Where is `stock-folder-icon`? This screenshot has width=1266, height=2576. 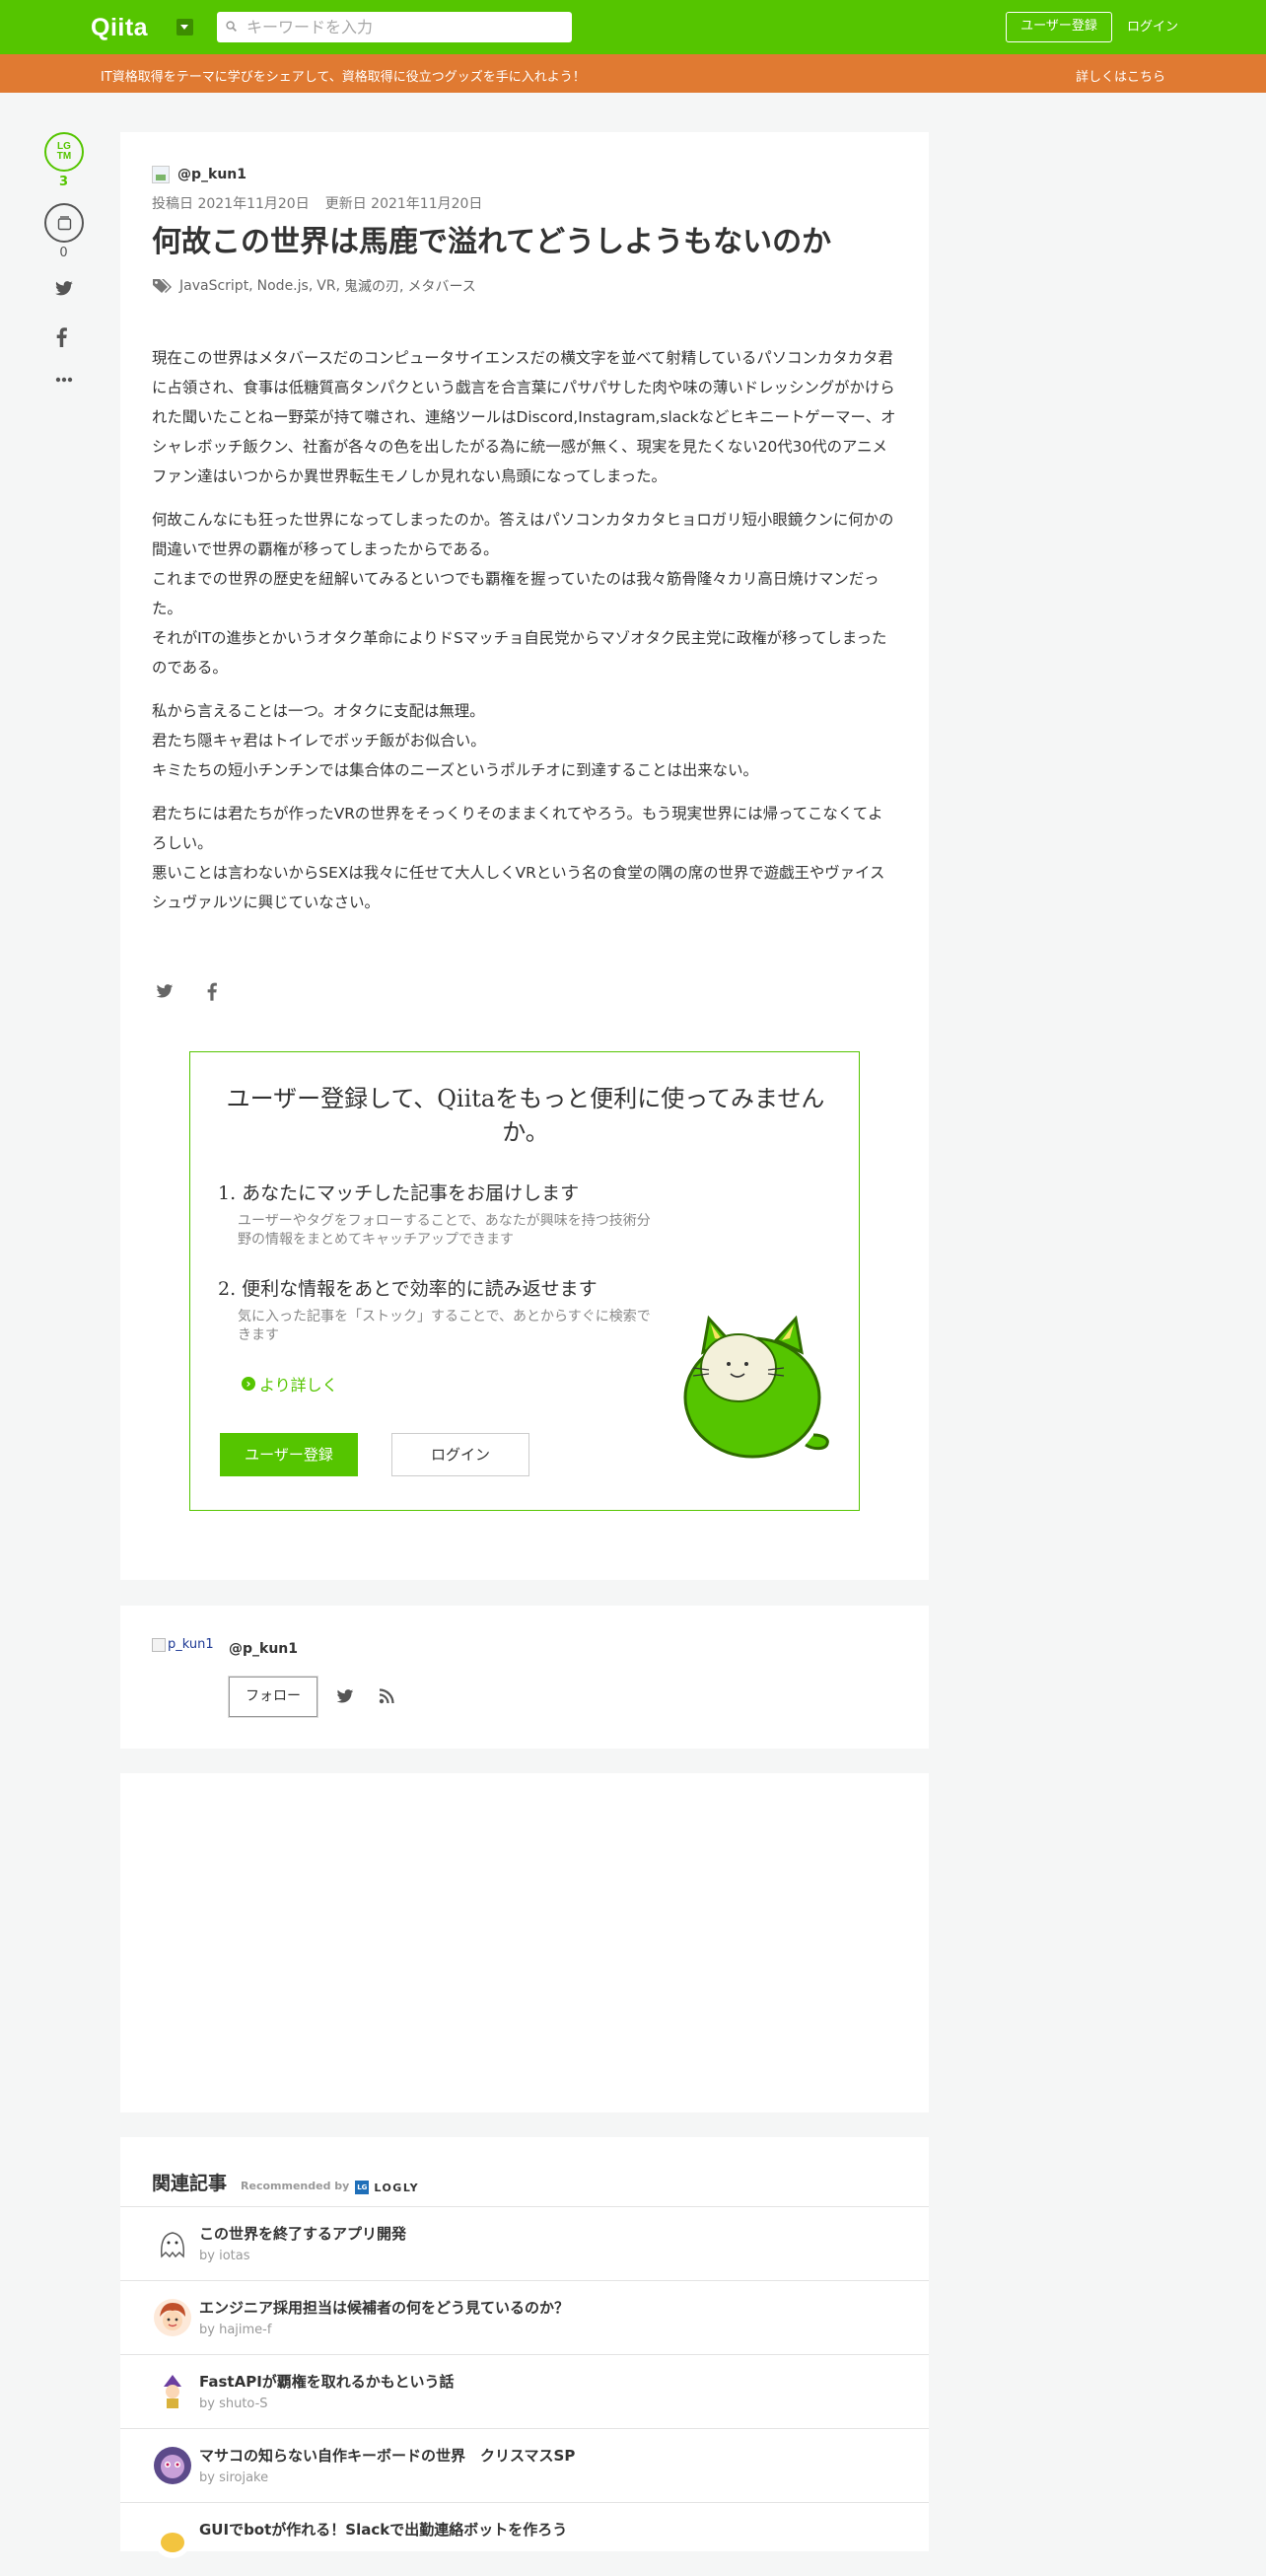 stock-folder-icon is located at coordinates (64, 224).